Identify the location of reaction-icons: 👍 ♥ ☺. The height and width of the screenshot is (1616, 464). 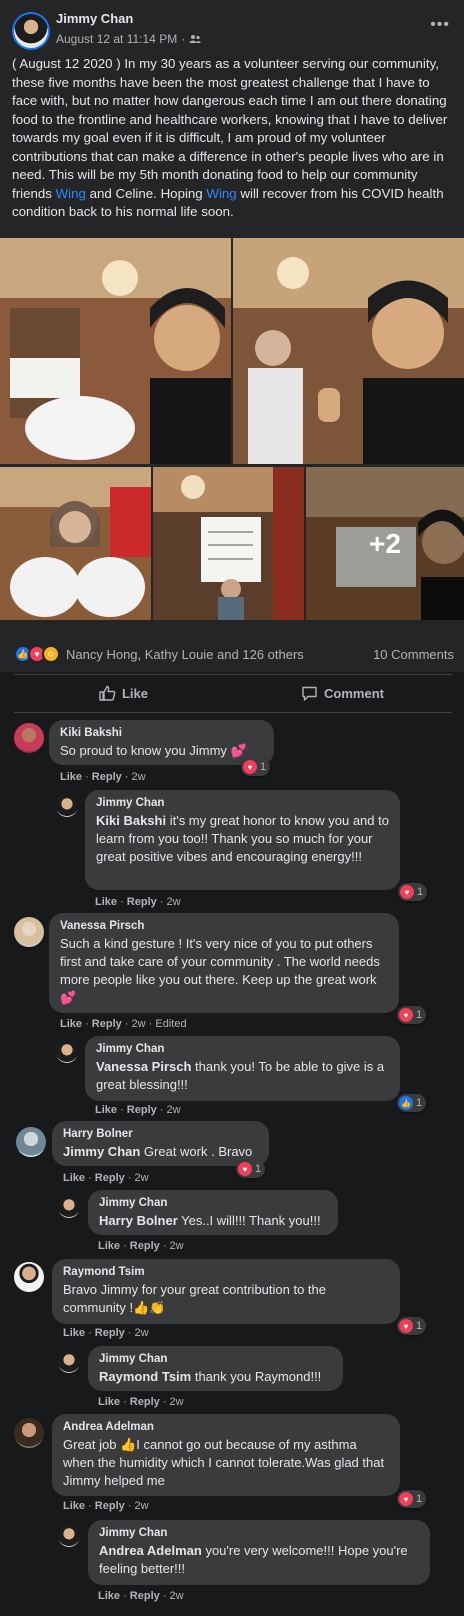
(37, 654).